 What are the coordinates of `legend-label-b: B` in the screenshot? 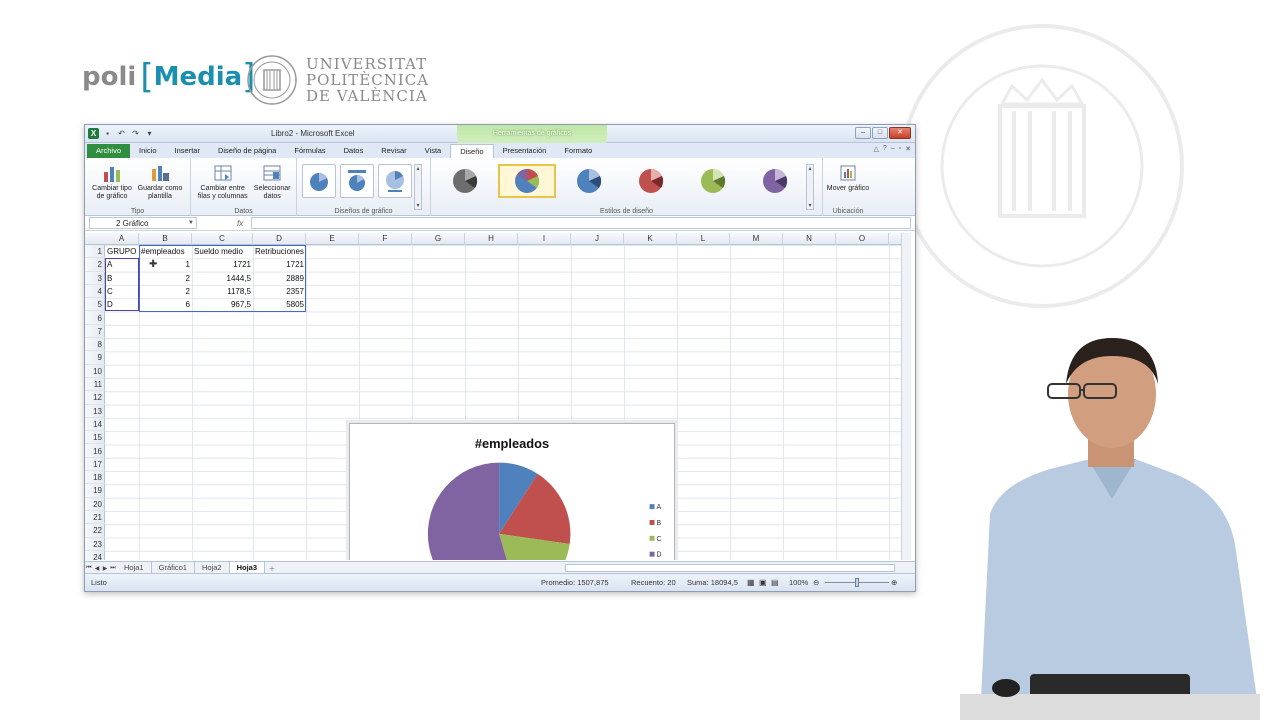 It's located at (659, 523).